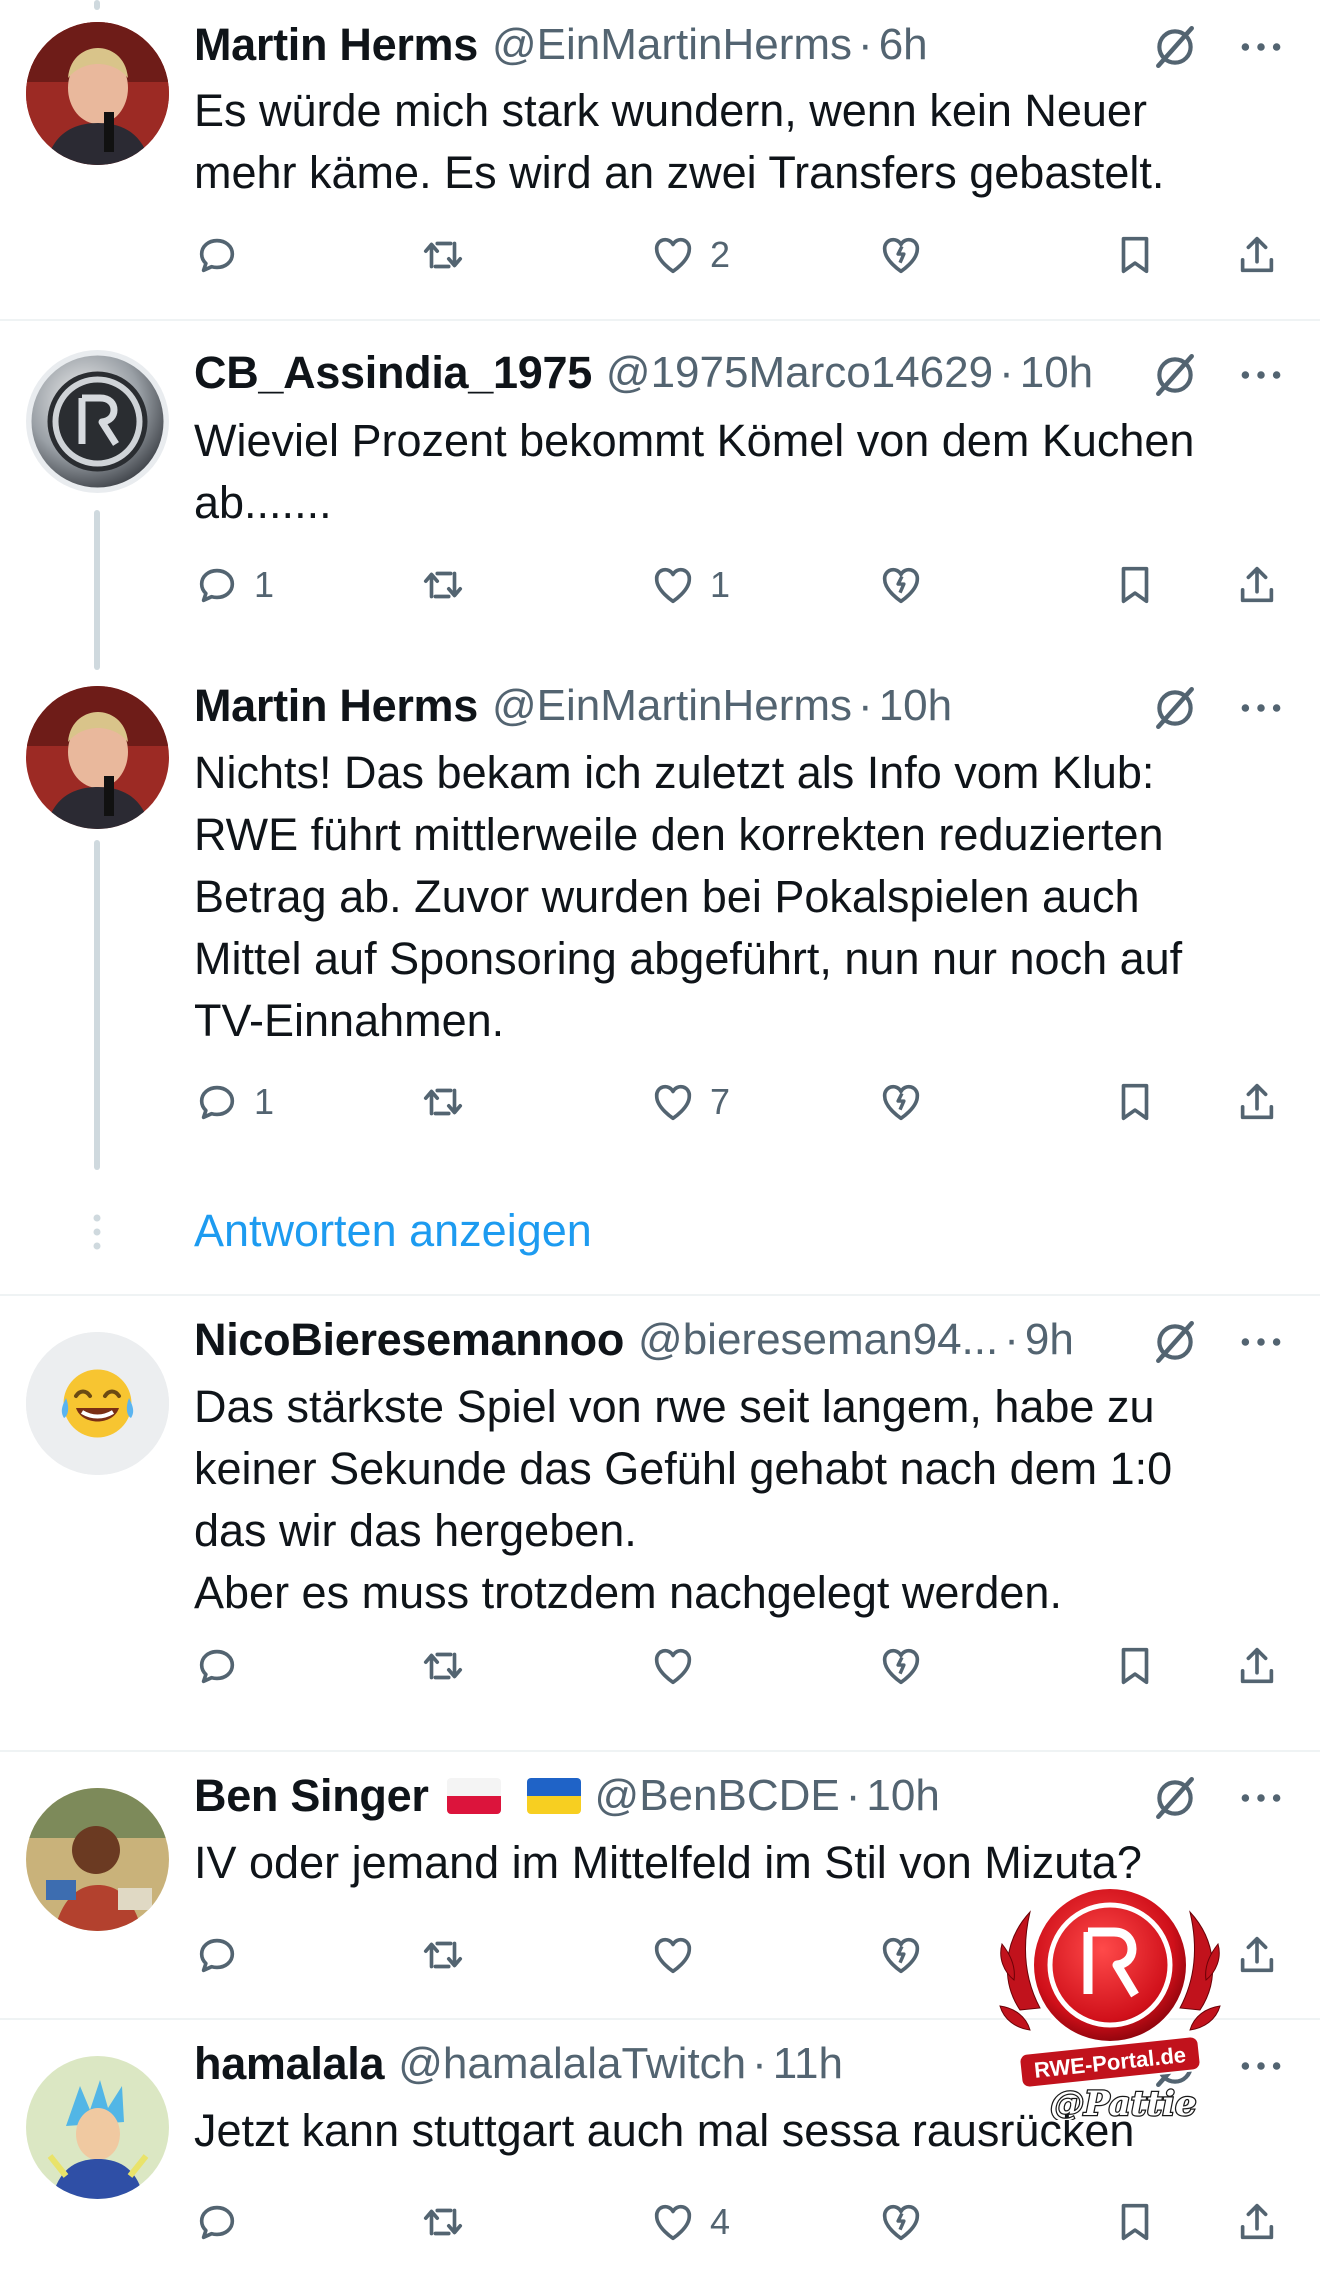 The image size is (1320, 2279). I want to click on display-name: NicoBieresemannoo, so click(409, 1340).